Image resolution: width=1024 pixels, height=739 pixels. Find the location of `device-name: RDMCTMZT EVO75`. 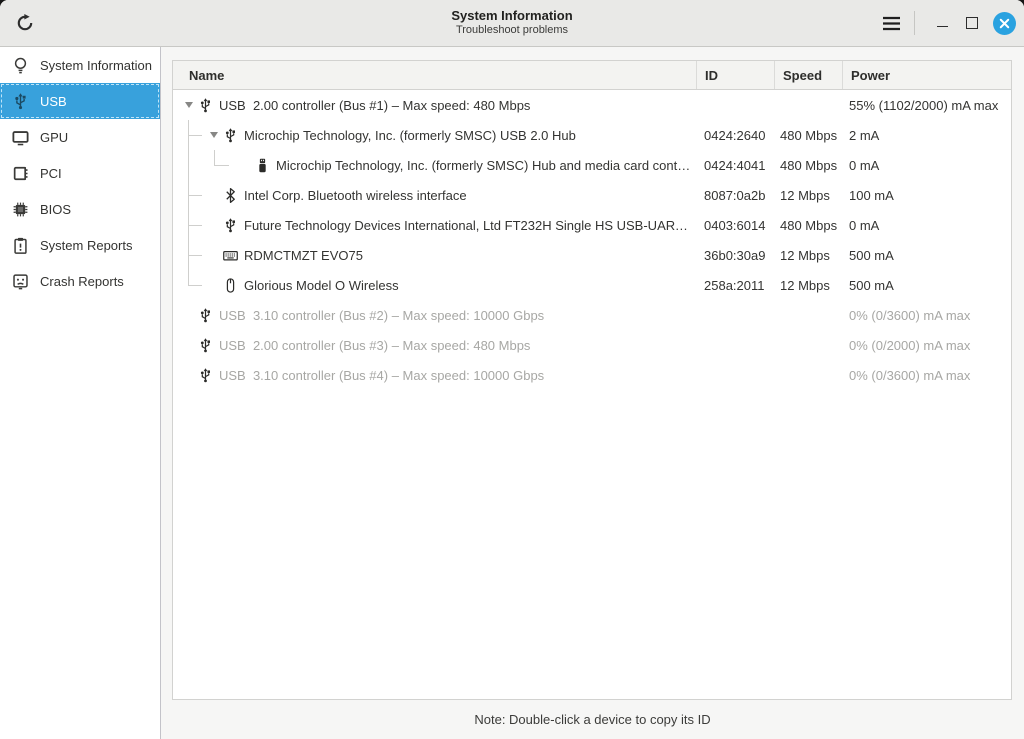

device-name: RDMCTMZT EVO75 is located at coordinates (303, 255).